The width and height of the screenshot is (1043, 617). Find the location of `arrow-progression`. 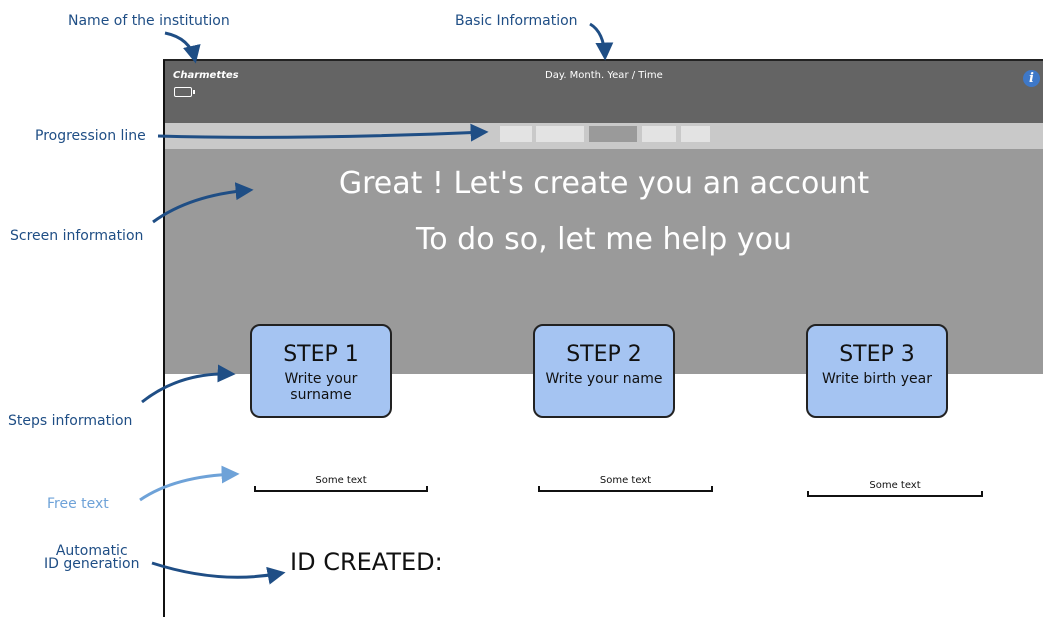

arrow-progression is located at coordinates (323, 132).